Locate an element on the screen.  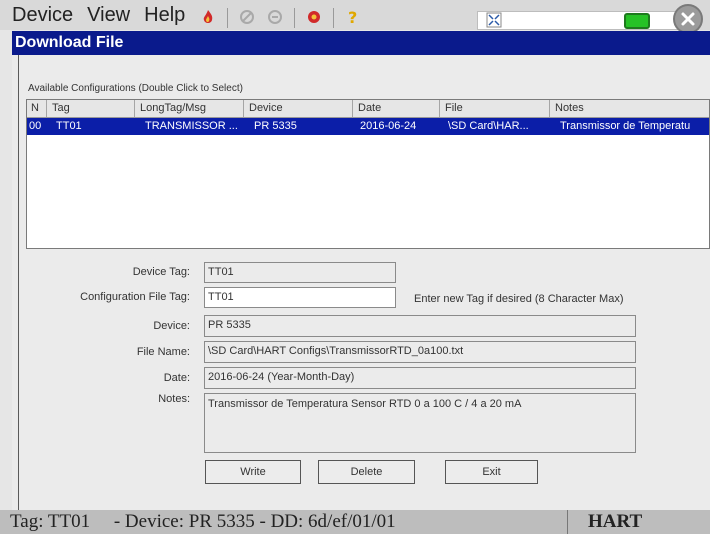
menu-device: Device is located at coordinates (42, 15).